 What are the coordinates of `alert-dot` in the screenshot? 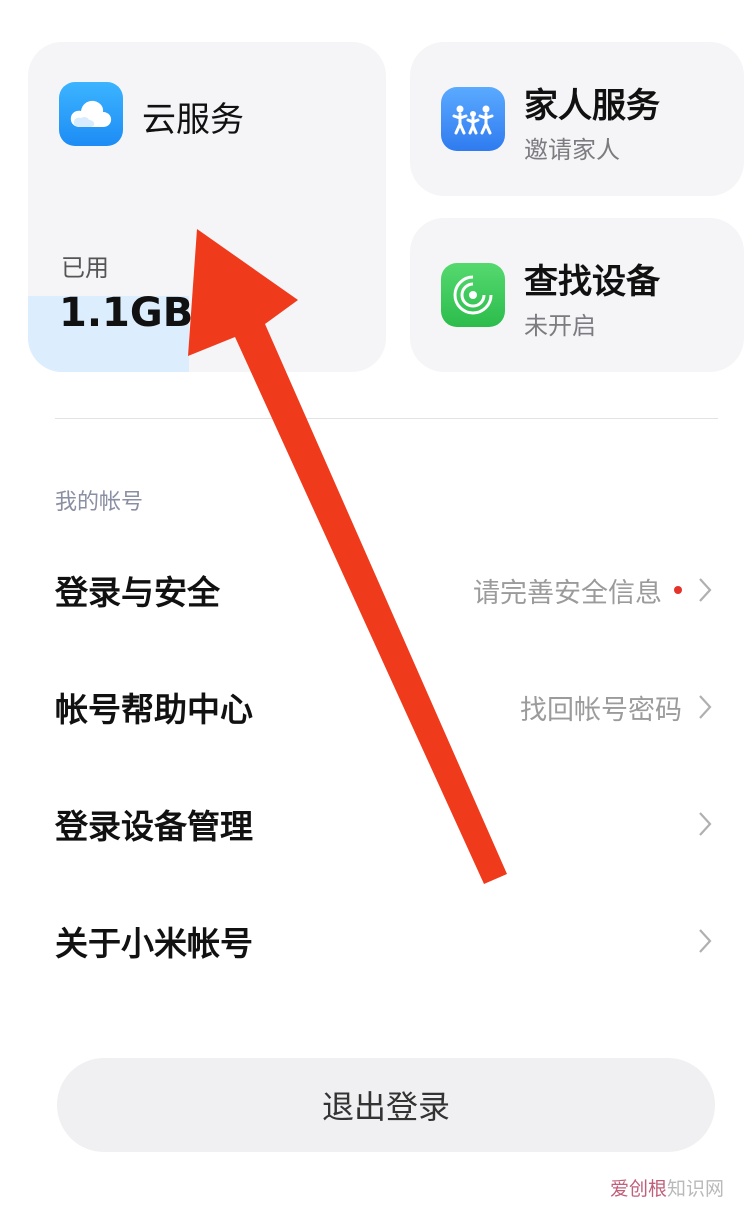 It's located at (678, 590).